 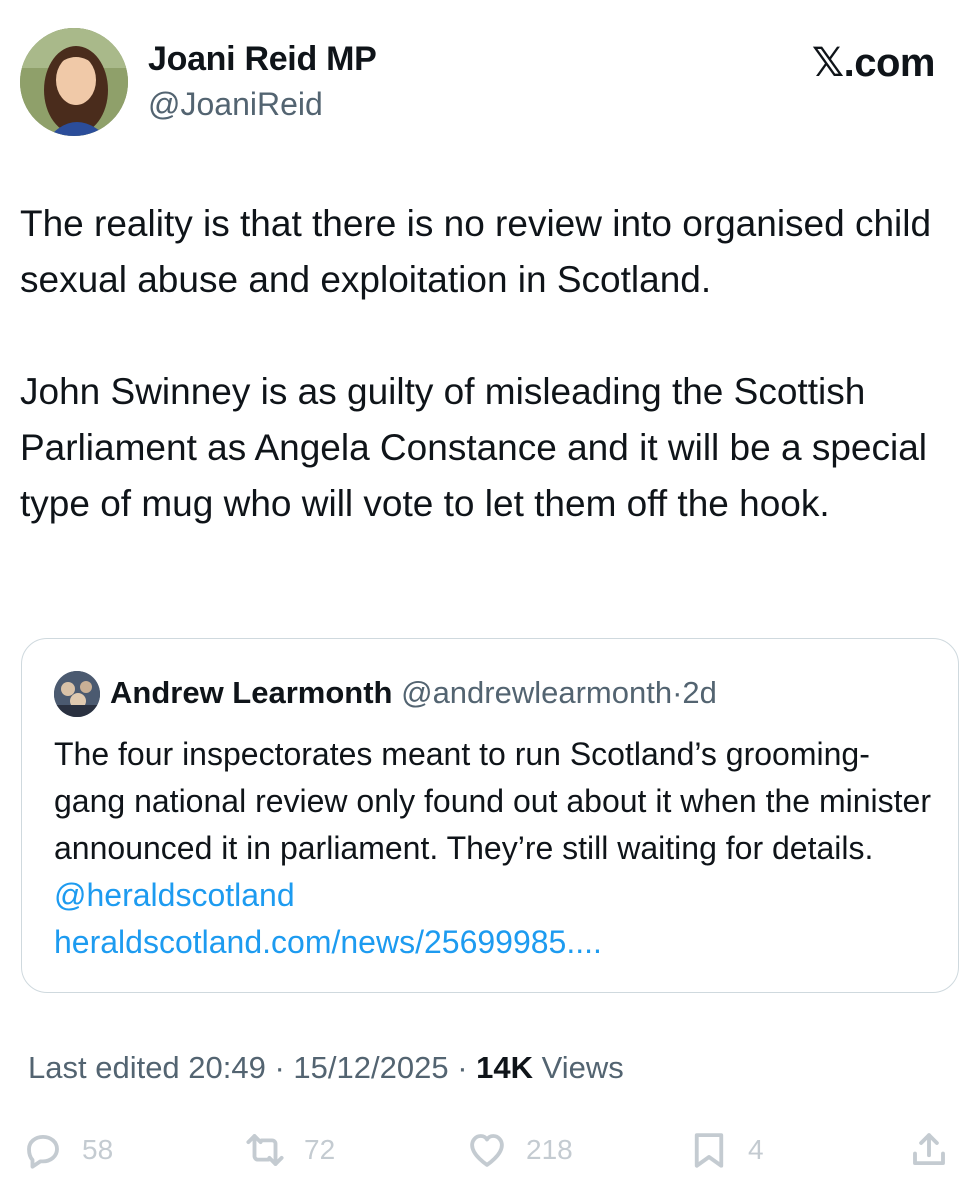 I want to click on x-logo: 𝕏.com, so click(x=873, y=63).